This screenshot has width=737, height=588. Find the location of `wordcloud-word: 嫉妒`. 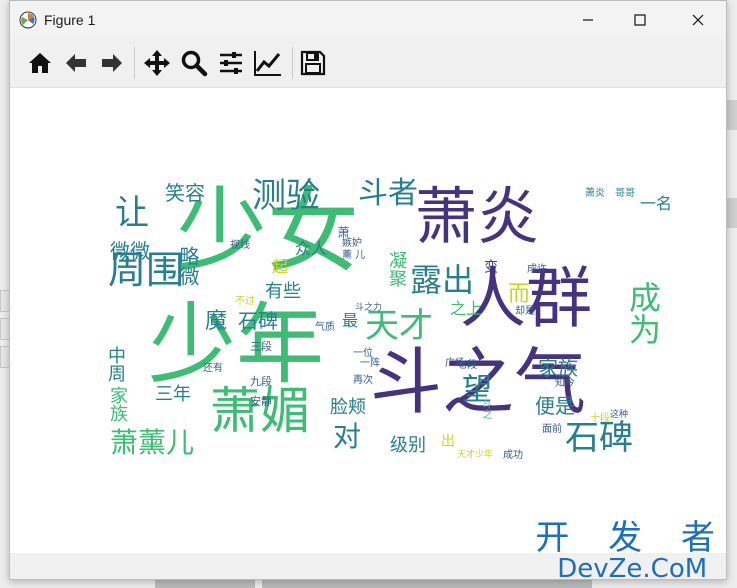

wordcloud-word: 嫉妒 is located at coordinates (352, 243).